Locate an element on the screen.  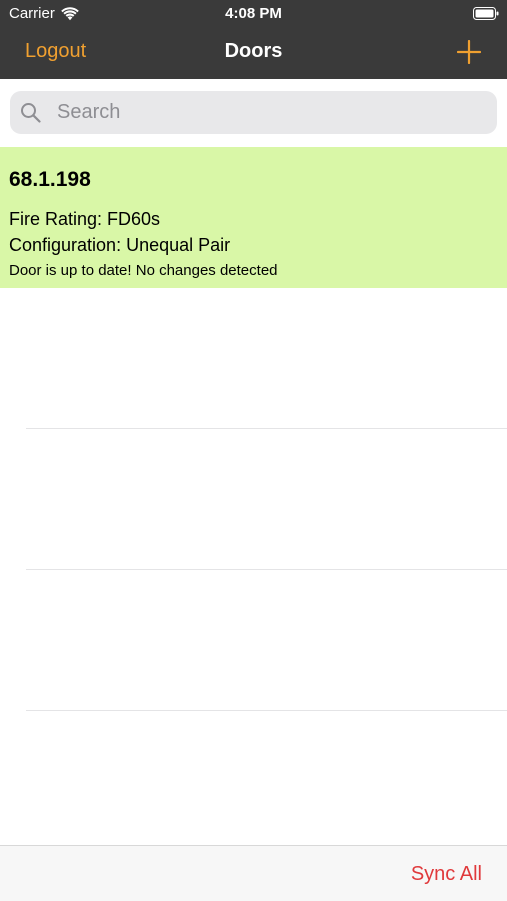
door-fire-rating: Fire Rating: FD60s is located at coordinates (85, 219).